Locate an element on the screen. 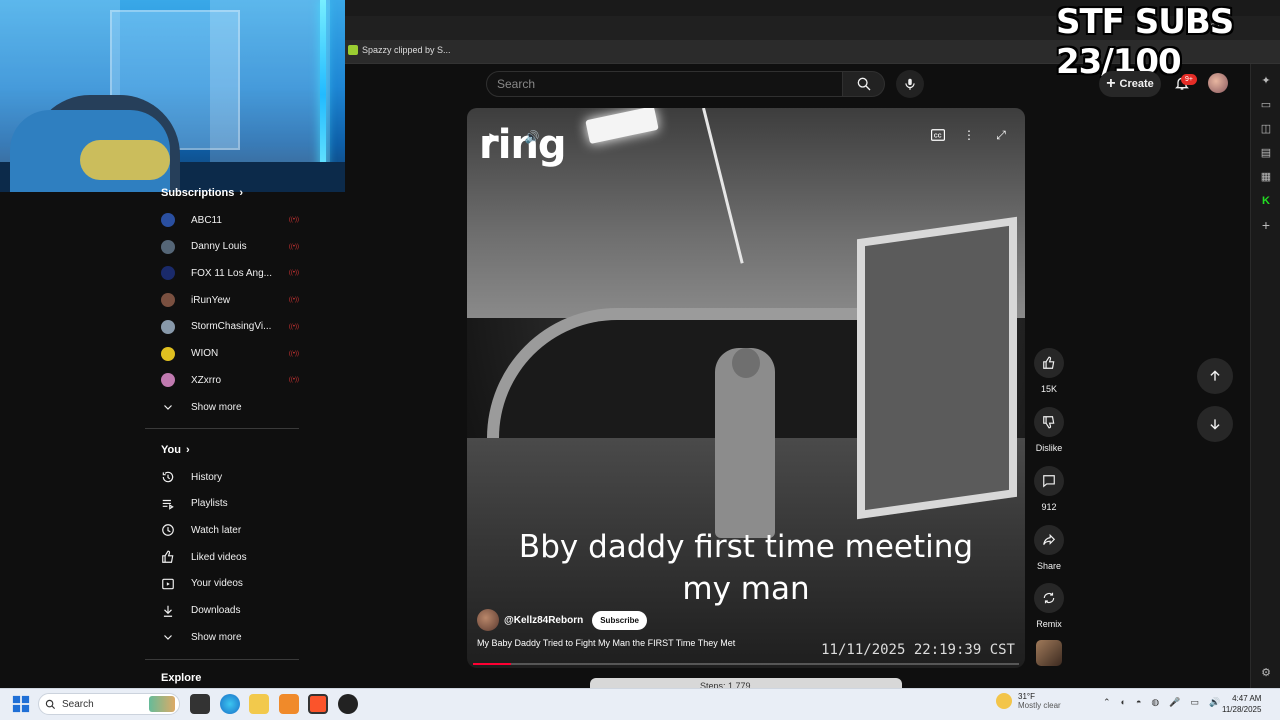 The image size is (1280, 720). video-progress-bar is located at coordinates (746, 664).